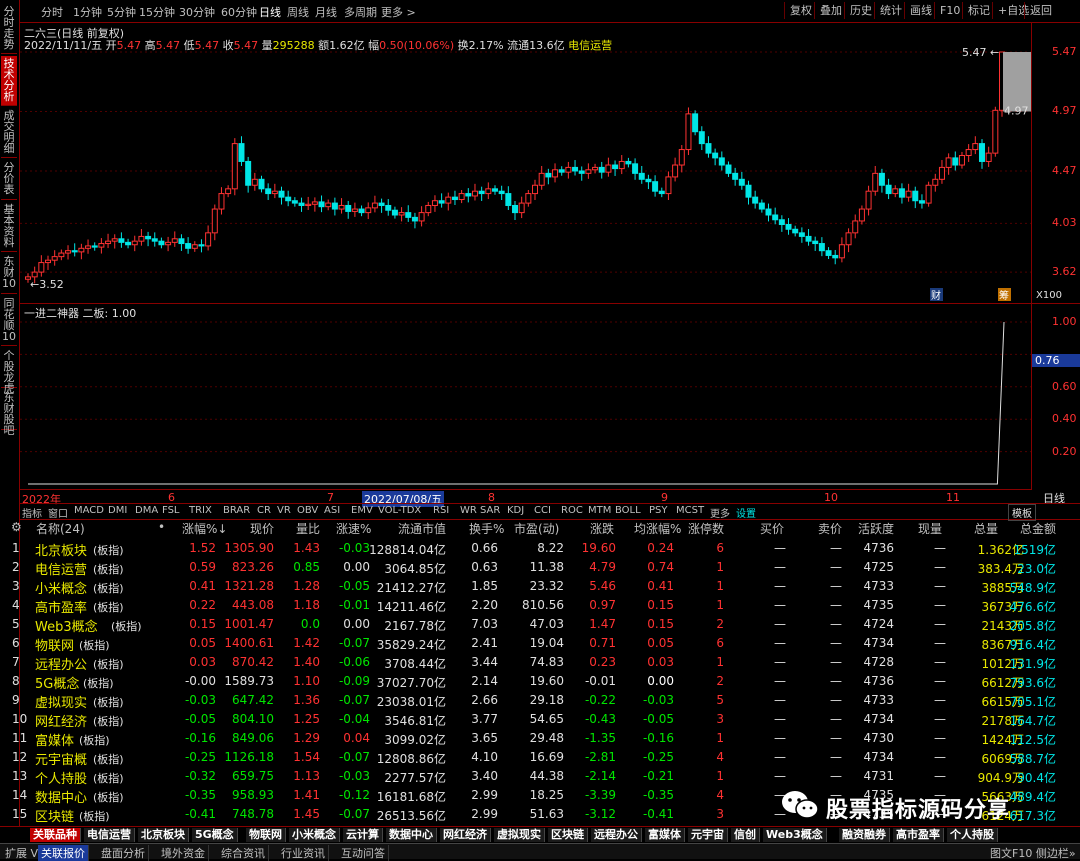 Image resolution: width=1080 pixels, height=861 pixels. Describe the element at coordinates (63, 853) in the screenshot. I see `status-tab-1: 关联报价` at that location.